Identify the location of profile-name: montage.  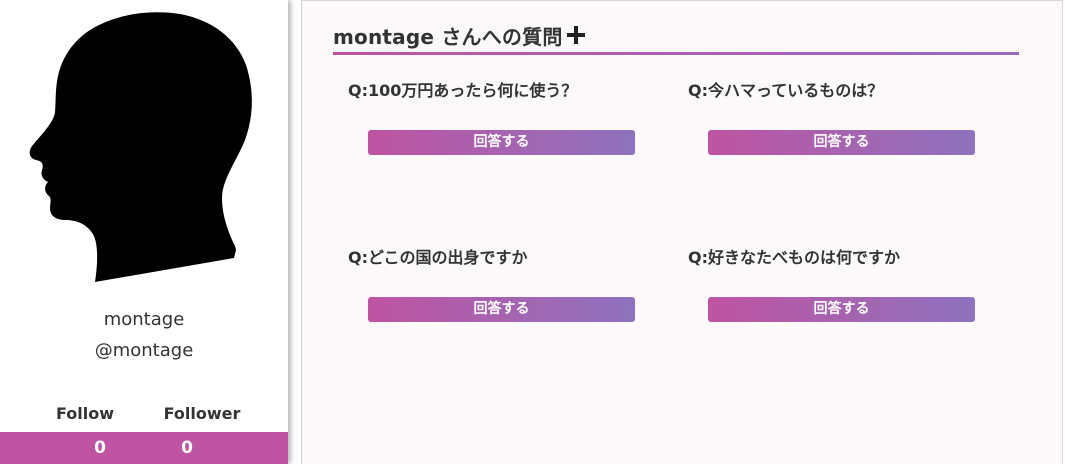
(144, 319).